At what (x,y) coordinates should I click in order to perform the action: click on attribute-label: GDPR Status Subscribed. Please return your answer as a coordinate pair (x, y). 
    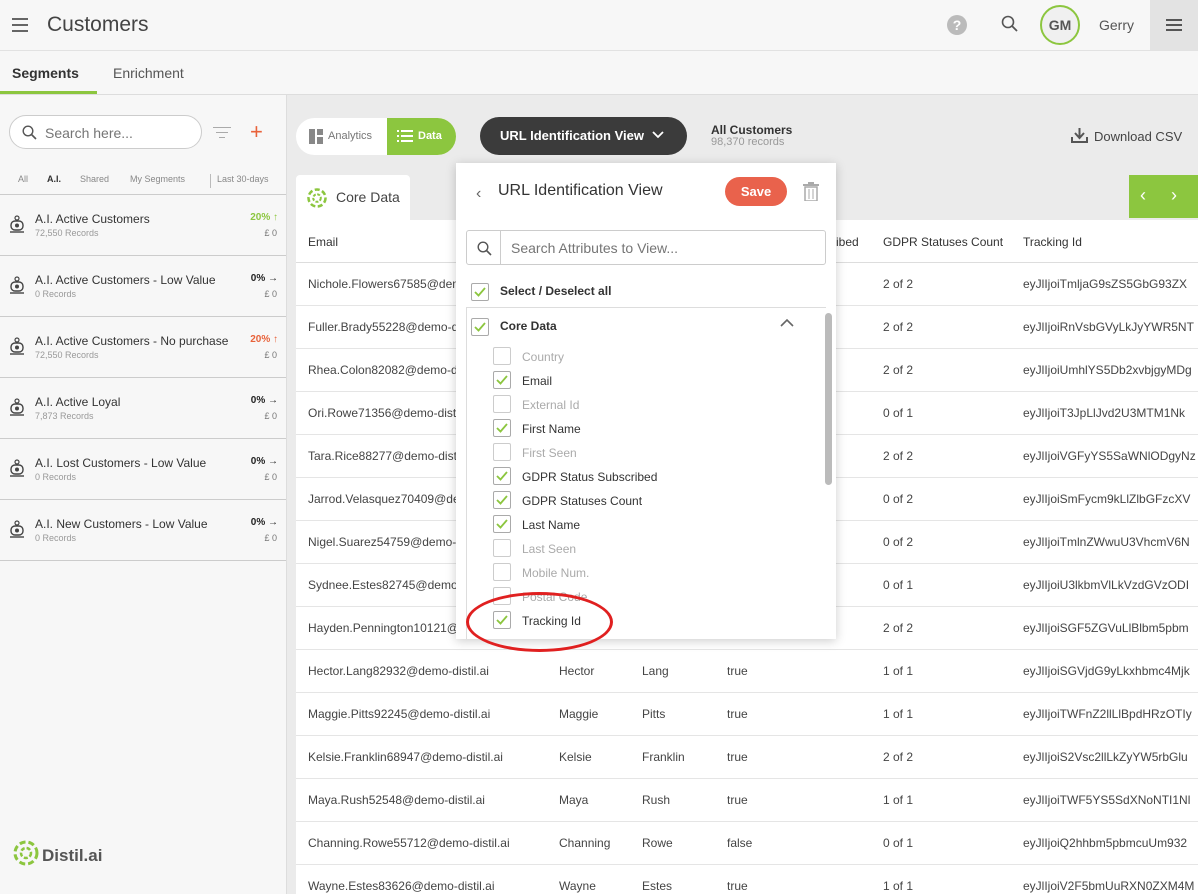
    Looking at the image, I should click on (589, 477).